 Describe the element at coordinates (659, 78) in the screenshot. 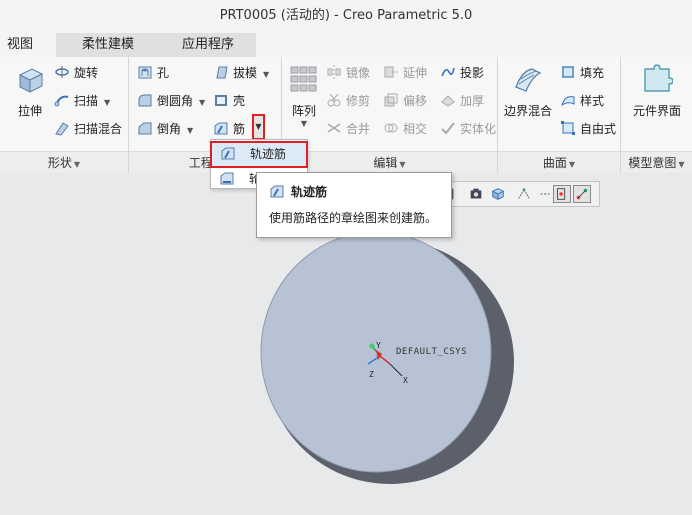

I see `component-interface-icon` at that location.